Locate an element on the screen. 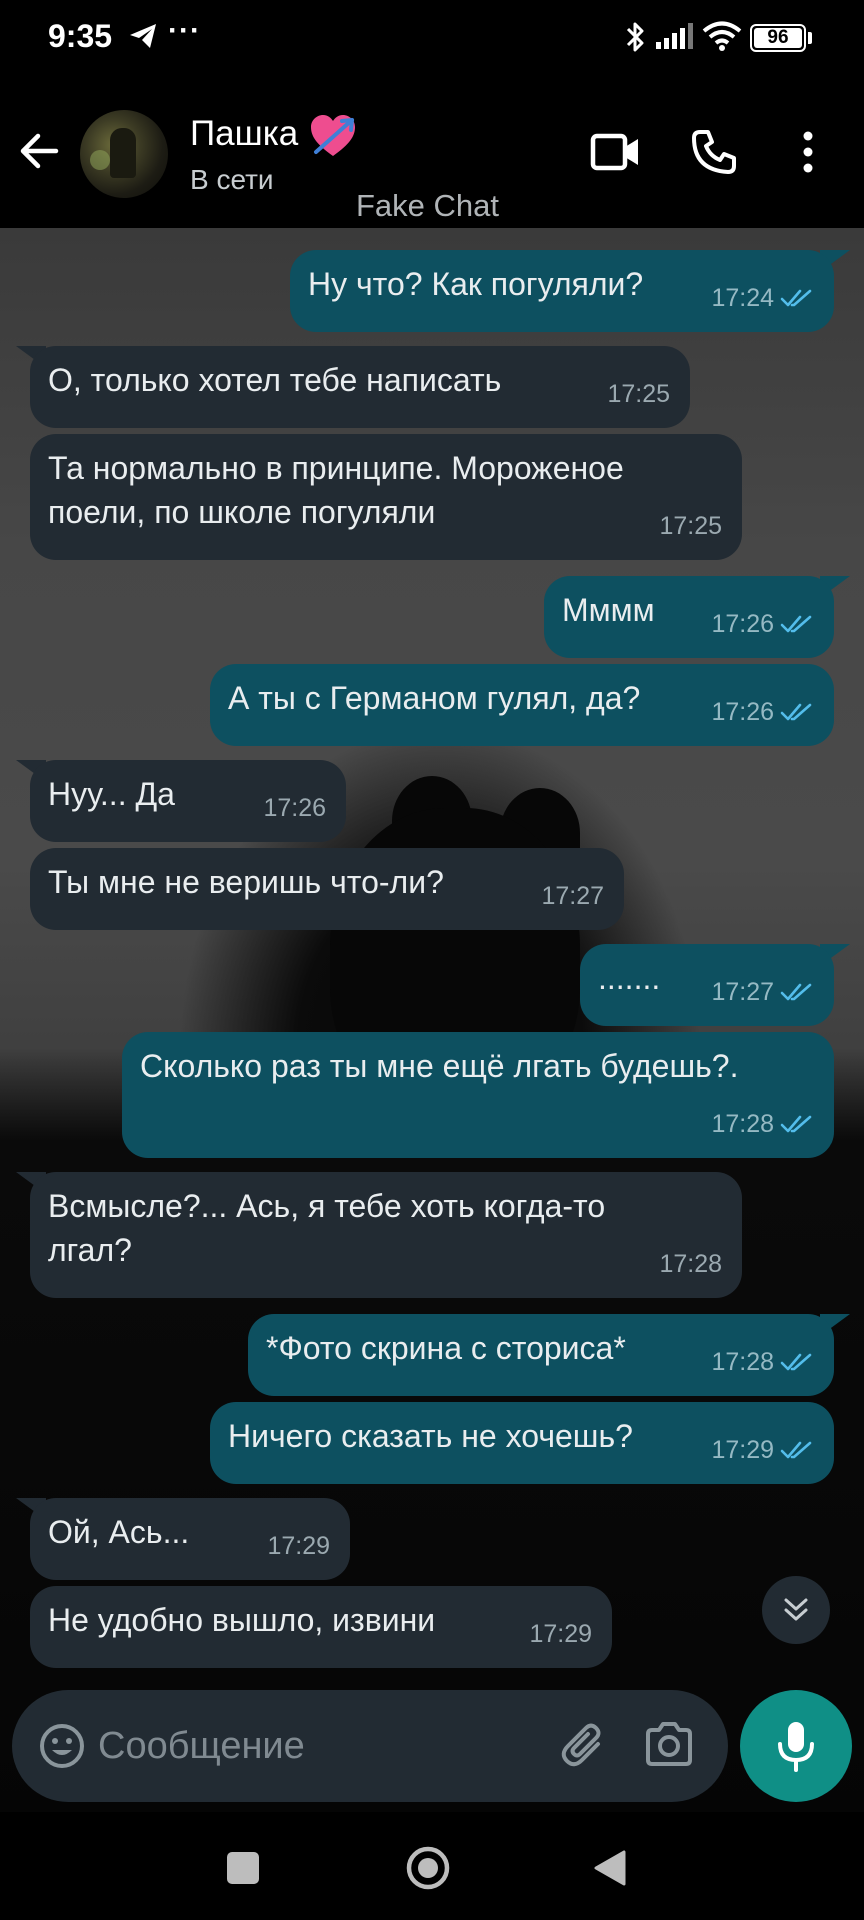 The height and width of the screenshot is (1920, 864). home-button is located at coordinates (428, 1870).